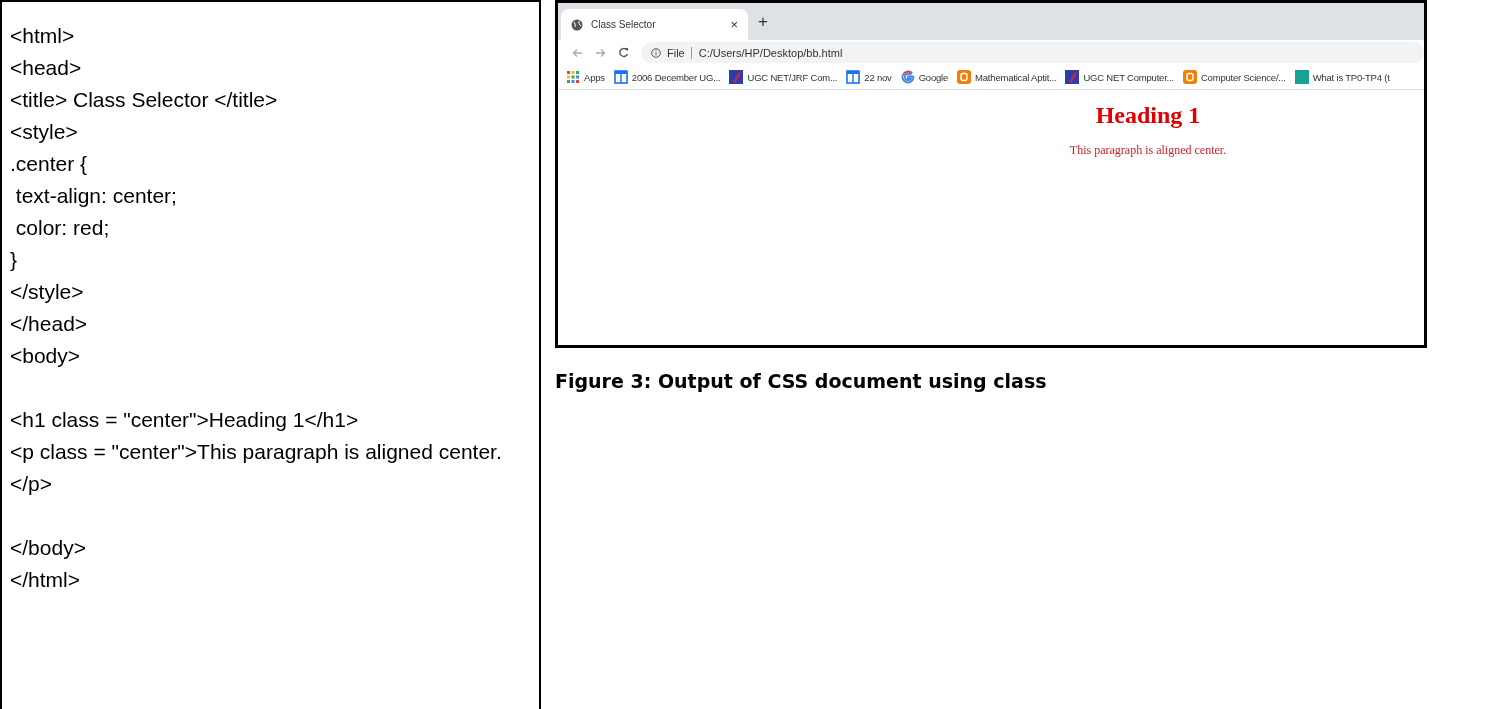 This screenshot has height=709, width=1493. Describe the element at coordinates (14, 260) in the screenshot. I see `code-line: }` at that location.